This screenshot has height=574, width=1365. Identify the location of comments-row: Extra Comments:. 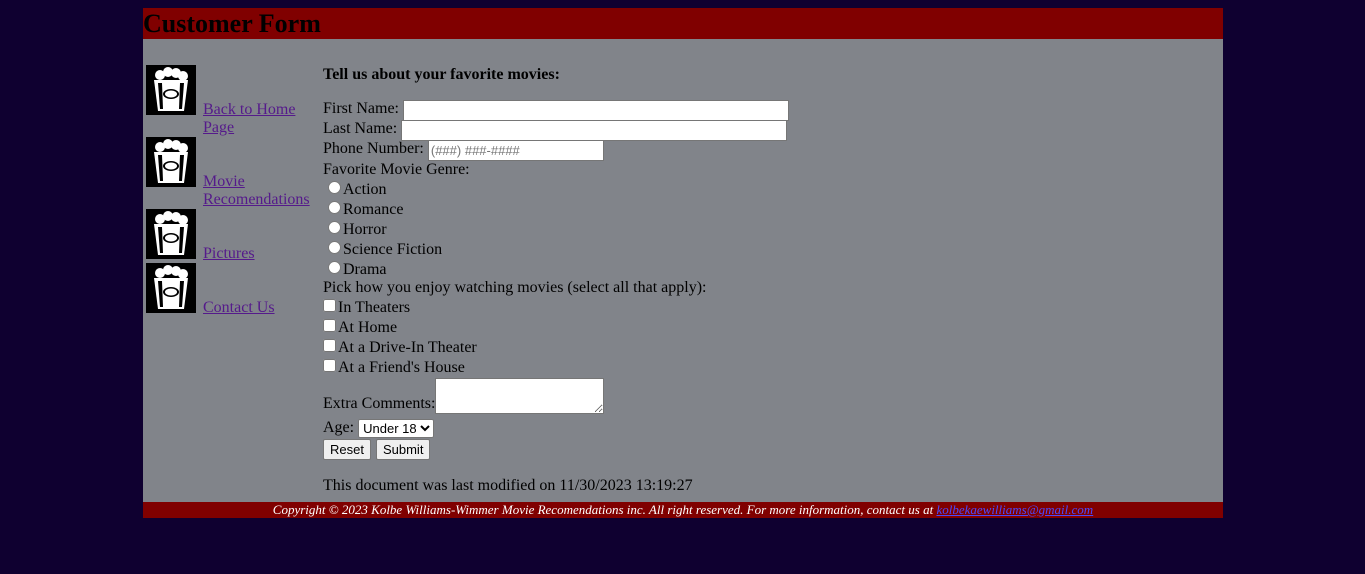
(556, 398).